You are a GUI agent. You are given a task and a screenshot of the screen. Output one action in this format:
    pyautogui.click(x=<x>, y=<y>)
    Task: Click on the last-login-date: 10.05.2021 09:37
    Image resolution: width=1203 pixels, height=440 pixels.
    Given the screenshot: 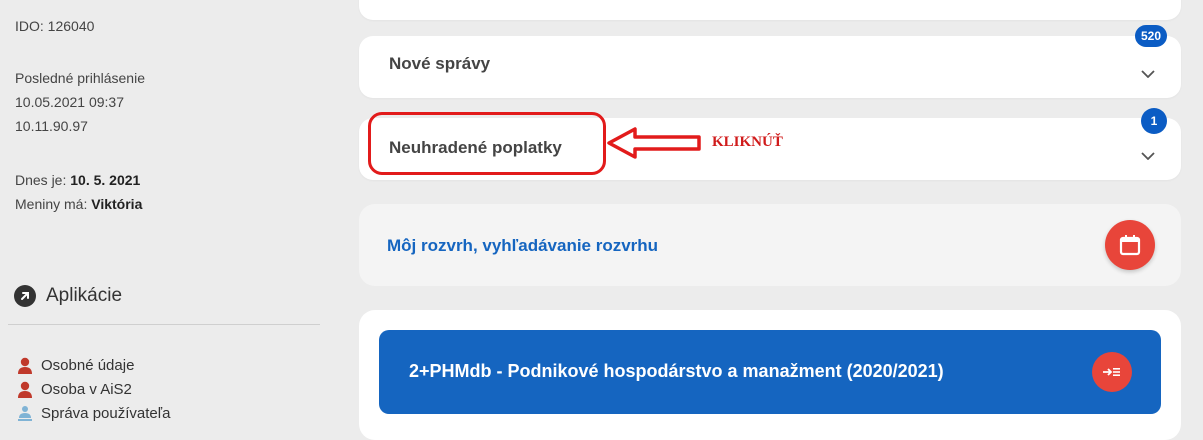 What is the action you would take?
    pyautogui.click(x=69, y=102)
    